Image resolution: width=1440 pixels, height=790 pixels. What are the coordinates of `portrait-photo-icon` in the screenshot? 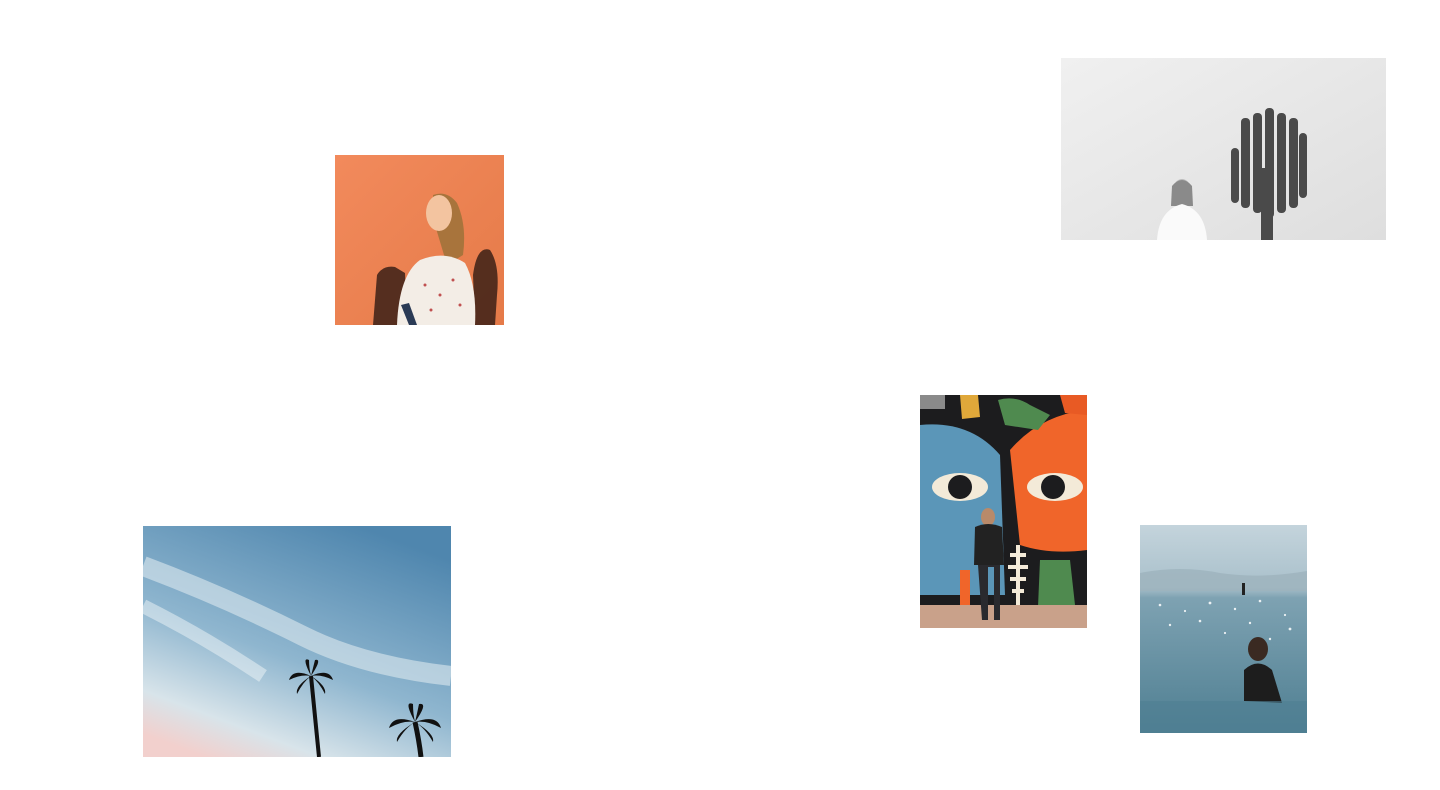 It's located at (419, 240).